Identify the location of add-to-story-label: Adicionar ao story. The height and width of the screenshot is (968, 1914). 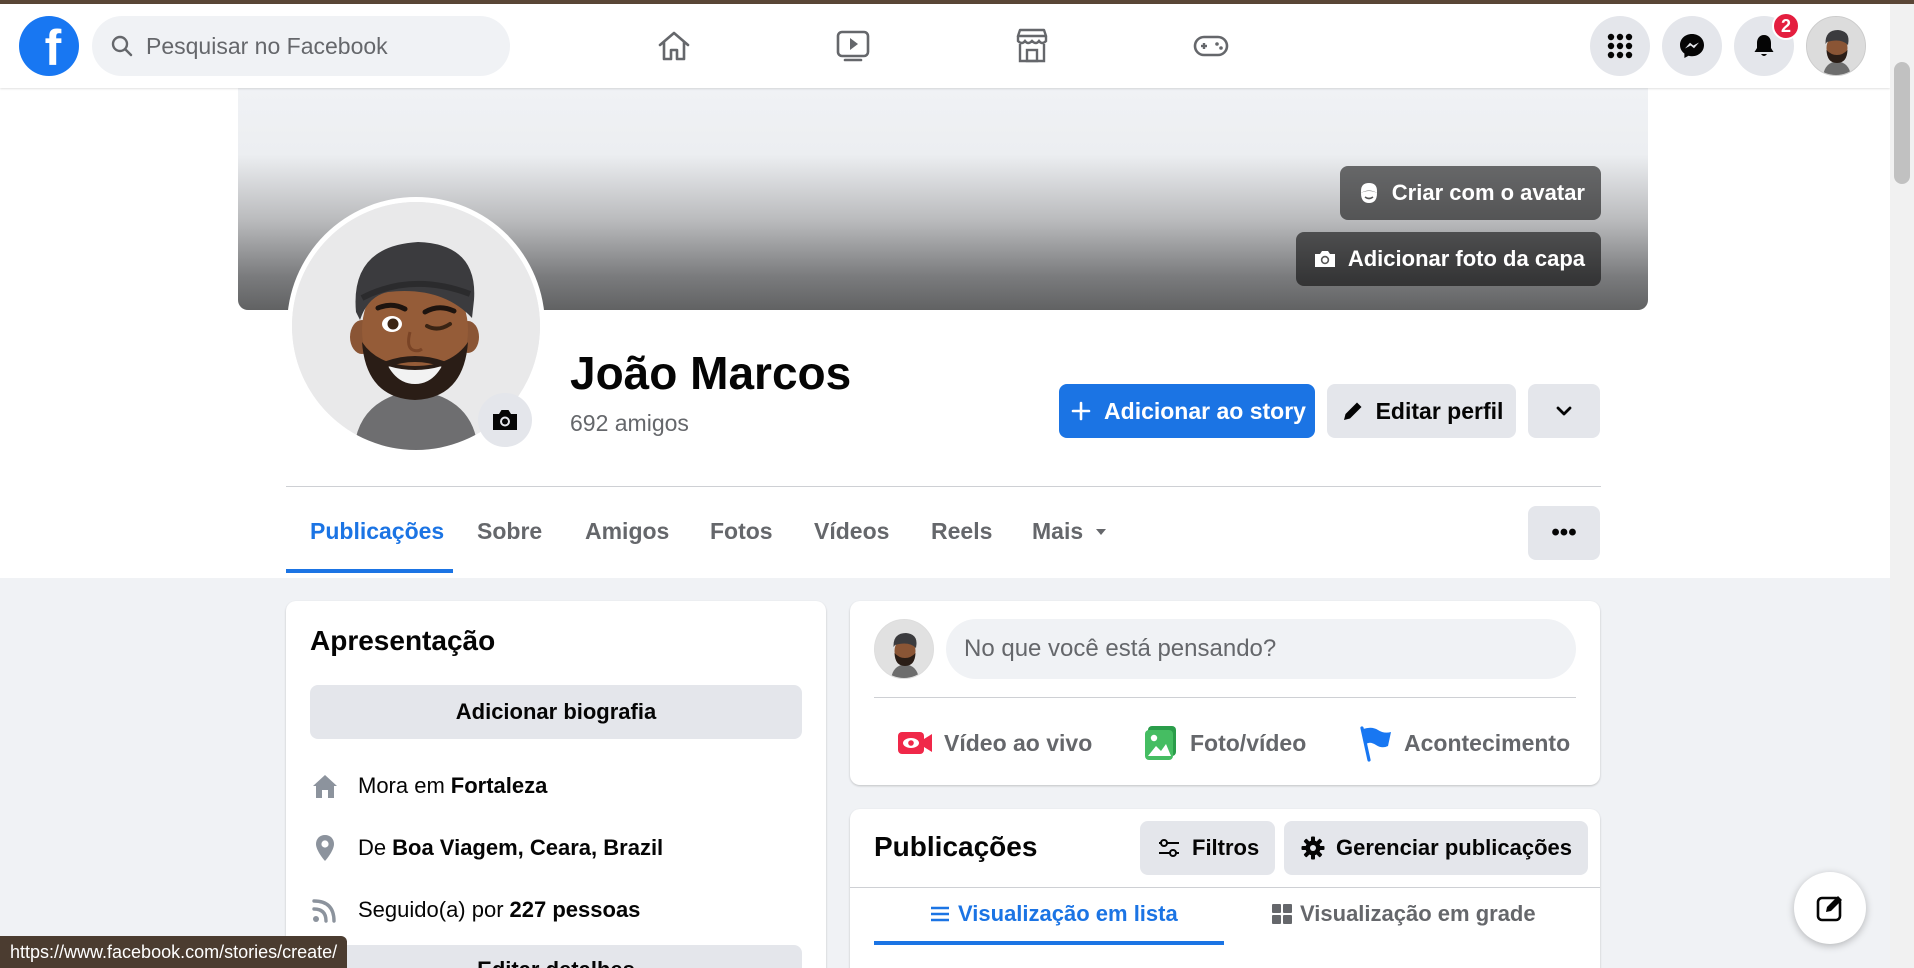
(1205, 410).